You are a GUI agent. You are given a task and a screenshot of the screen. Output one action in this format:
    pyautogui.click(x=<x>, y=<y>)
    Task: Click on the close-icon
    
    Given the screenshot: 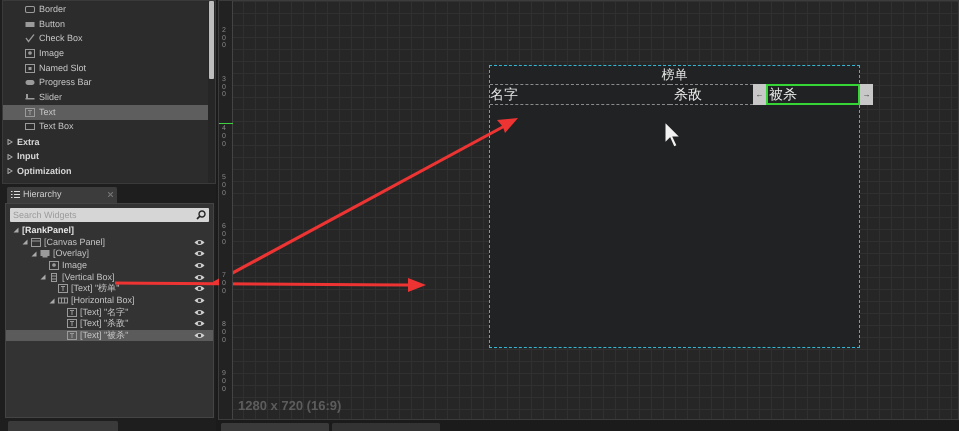 What is the action you would take?
    pyautogui.click(x=110, y=195)
    